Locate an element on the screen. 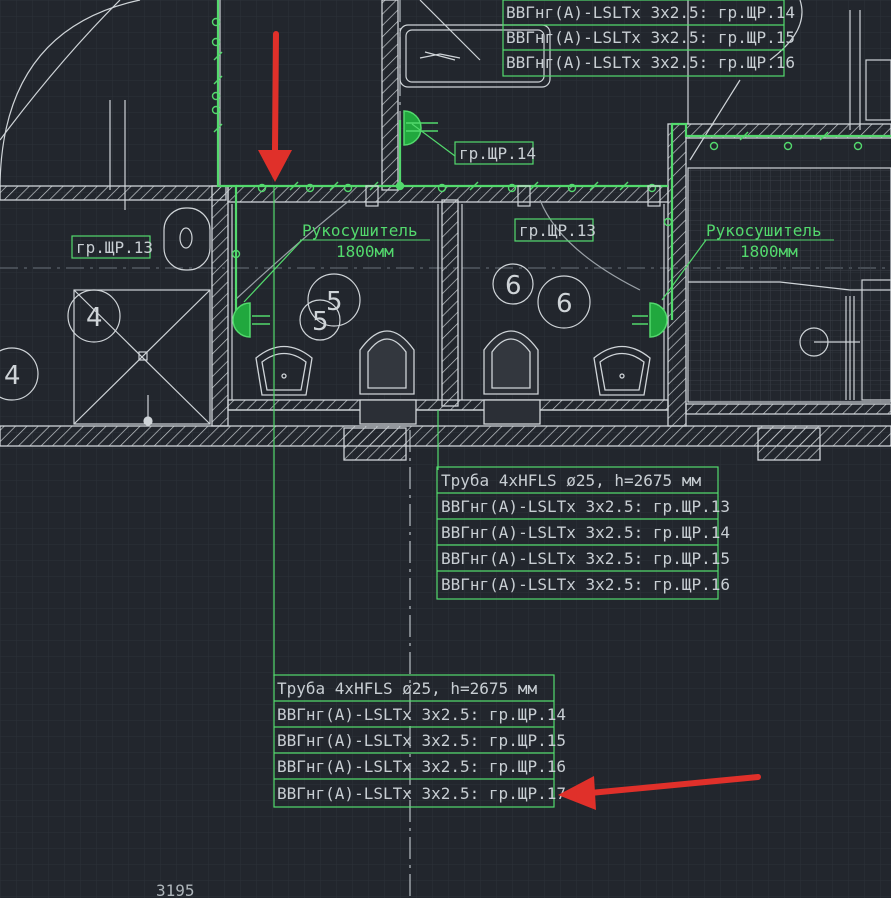 The image size is (891, 898). group-label-middle-top: гр.ЩР.14 is located at coordinates (497, 153).